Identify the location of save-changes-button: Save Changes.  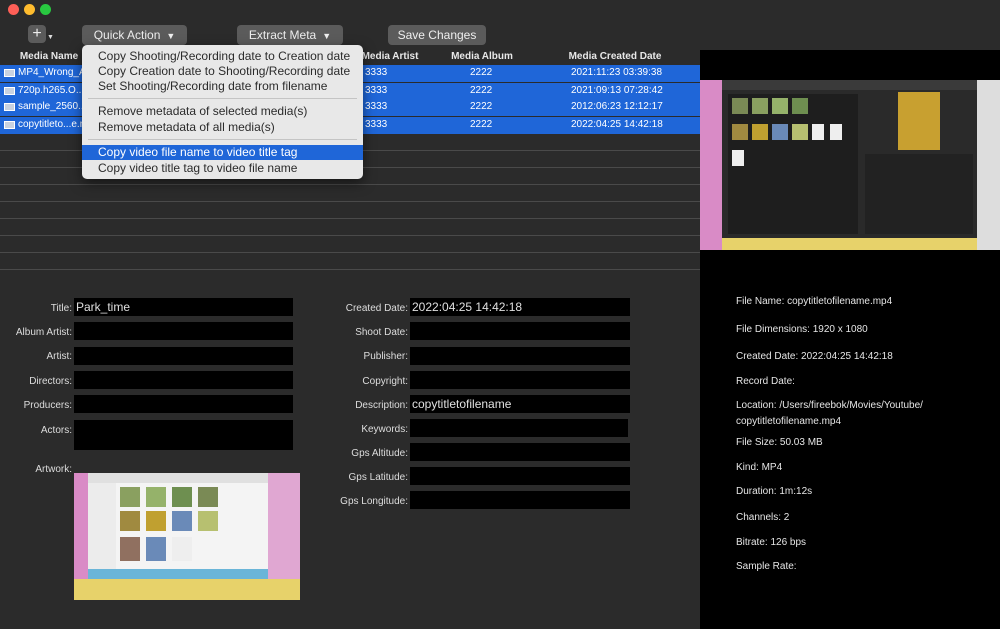
(437, 35).